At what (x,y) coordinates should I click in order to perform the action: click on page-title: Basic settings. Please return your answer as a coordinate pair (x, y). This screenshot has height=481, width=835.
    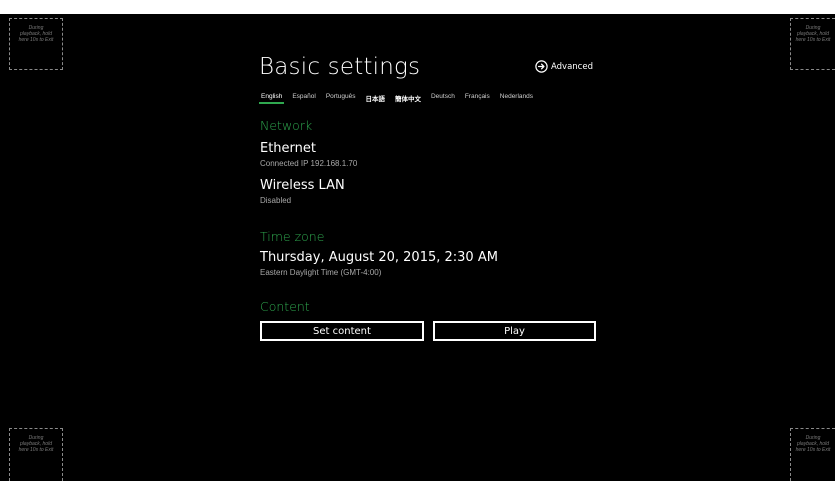
    Looking at the image, I should click on (340, 67).